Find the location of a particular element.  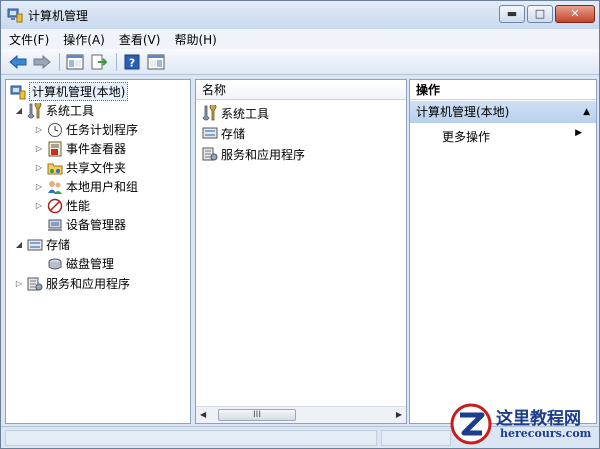

menu-bar: 文件(F) 操作(A) 查看(V) 帮助(H) is located at coordinates (300, 39).